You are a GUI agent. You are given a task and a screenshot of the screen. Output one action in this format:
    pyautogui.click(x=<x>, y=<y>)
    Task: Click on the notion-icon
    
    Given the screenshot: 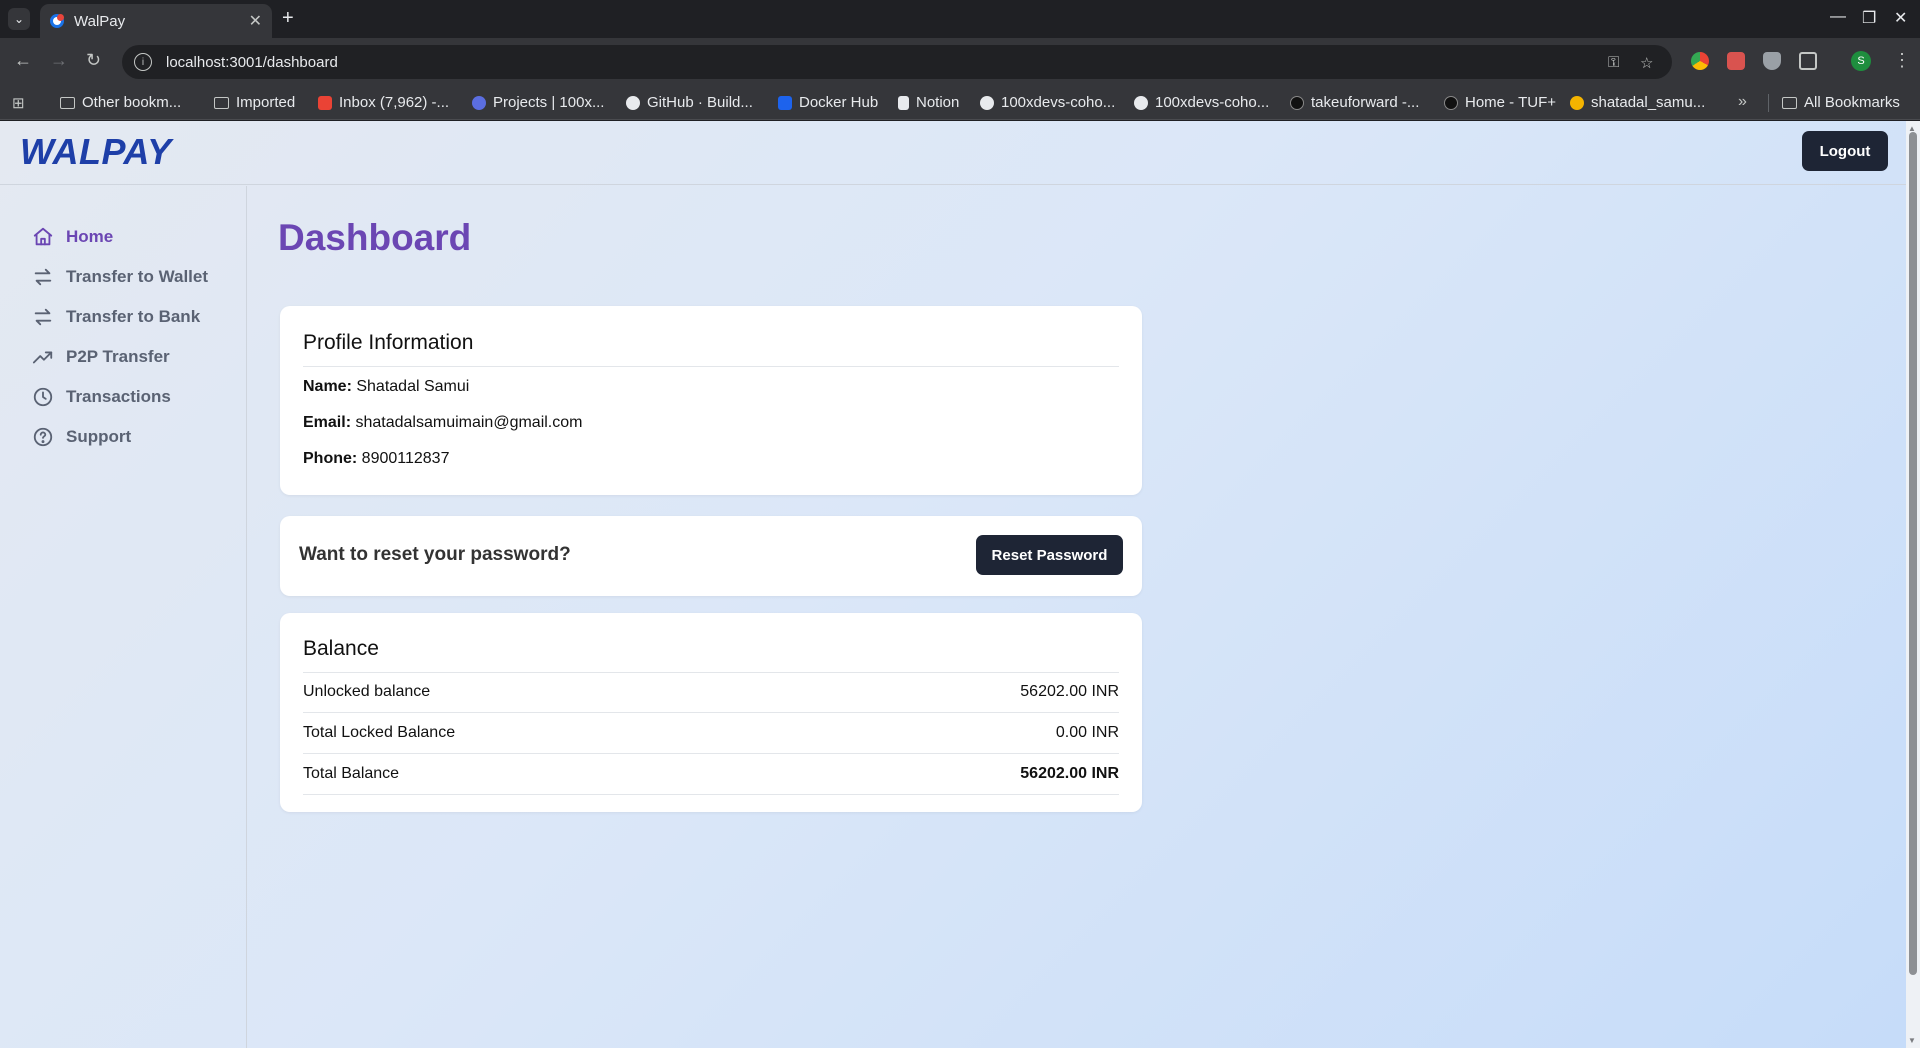 What is the action you would take?
    pyautogui.click(x=903, y=102)
    